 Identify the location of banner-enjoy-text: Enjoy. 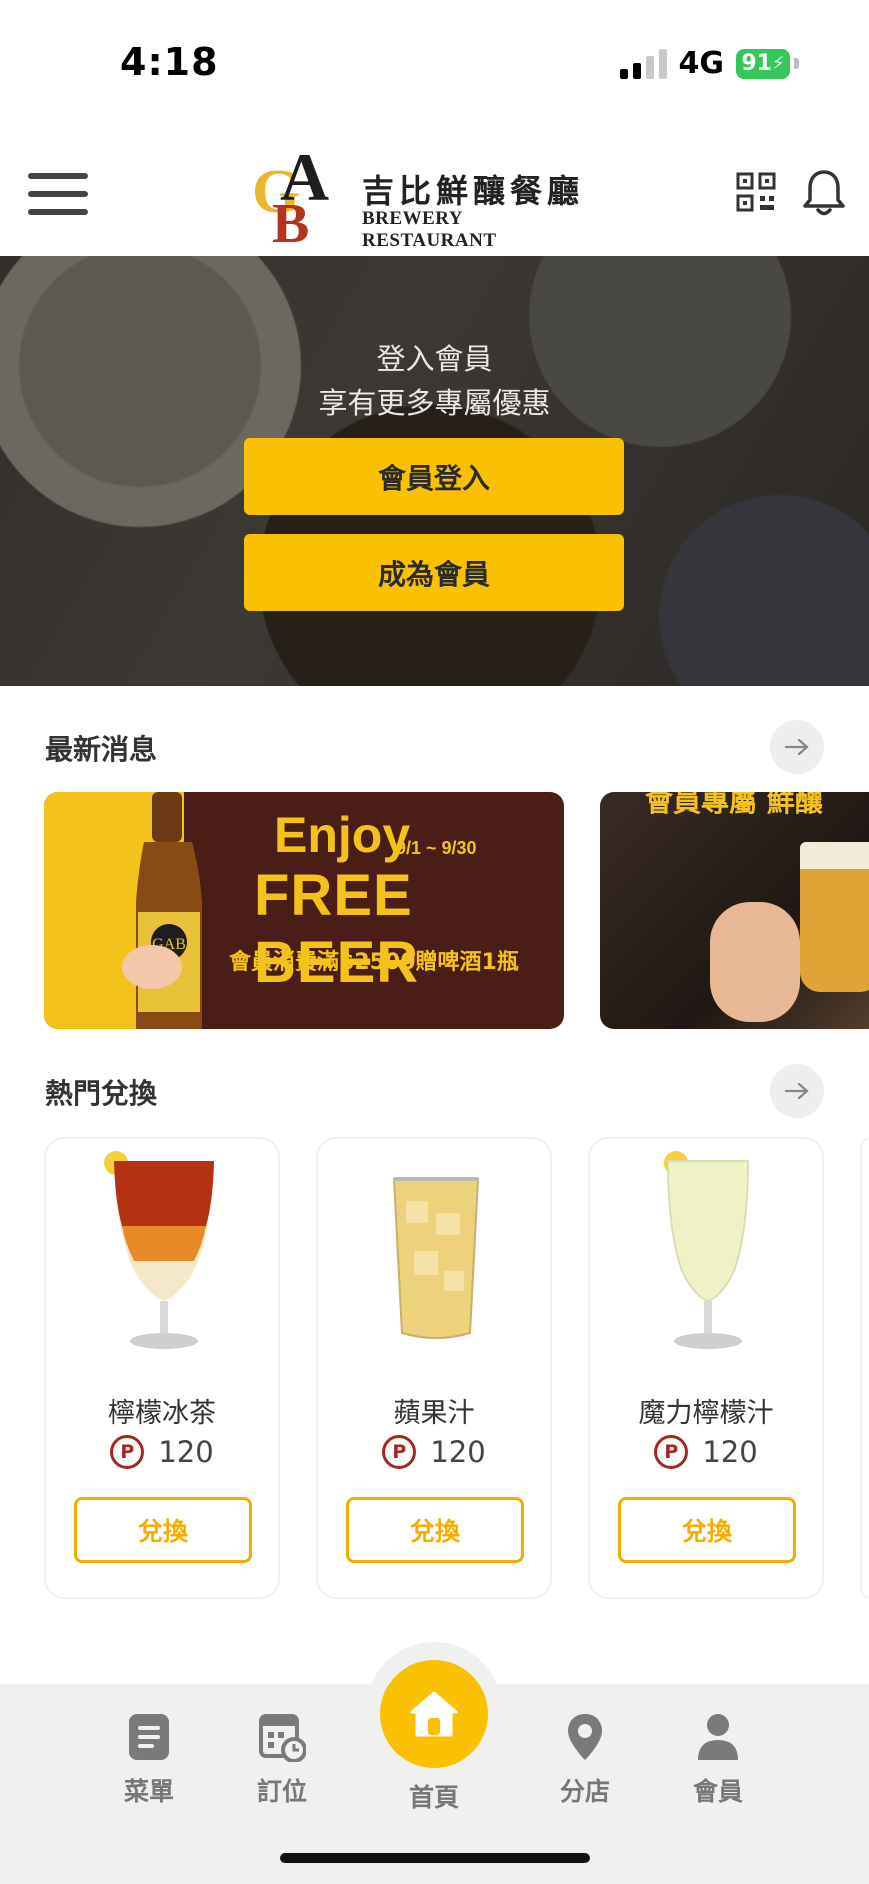
(342, 835).